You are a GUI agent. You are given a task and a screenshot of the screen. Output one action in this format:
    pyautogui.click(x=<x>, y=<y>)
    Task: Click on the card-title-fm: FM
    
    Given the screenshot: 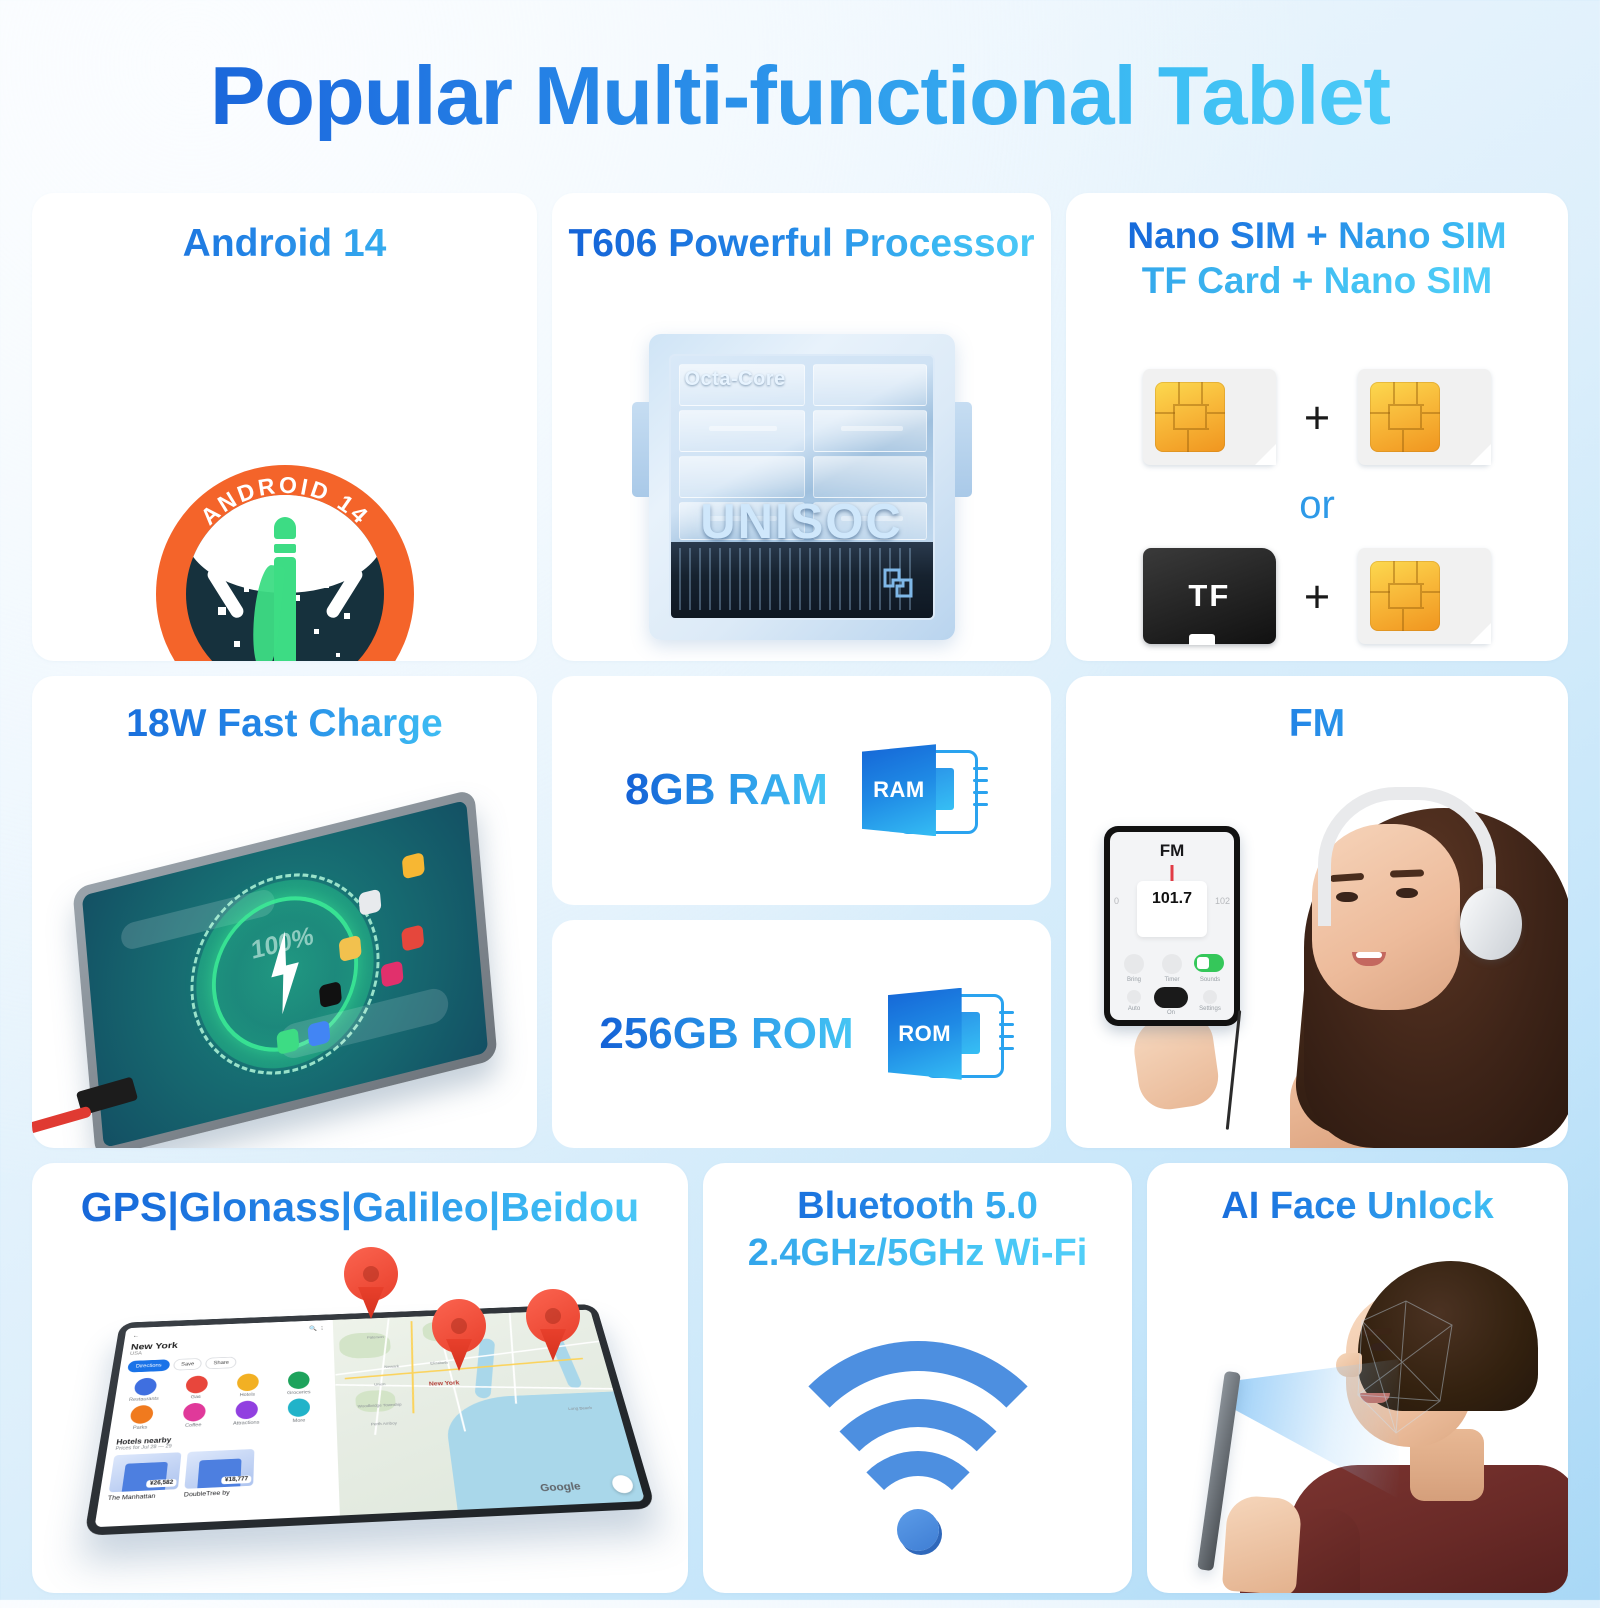 What is the action you would take?
    pyautogui.click(x=1317, y=711)
    